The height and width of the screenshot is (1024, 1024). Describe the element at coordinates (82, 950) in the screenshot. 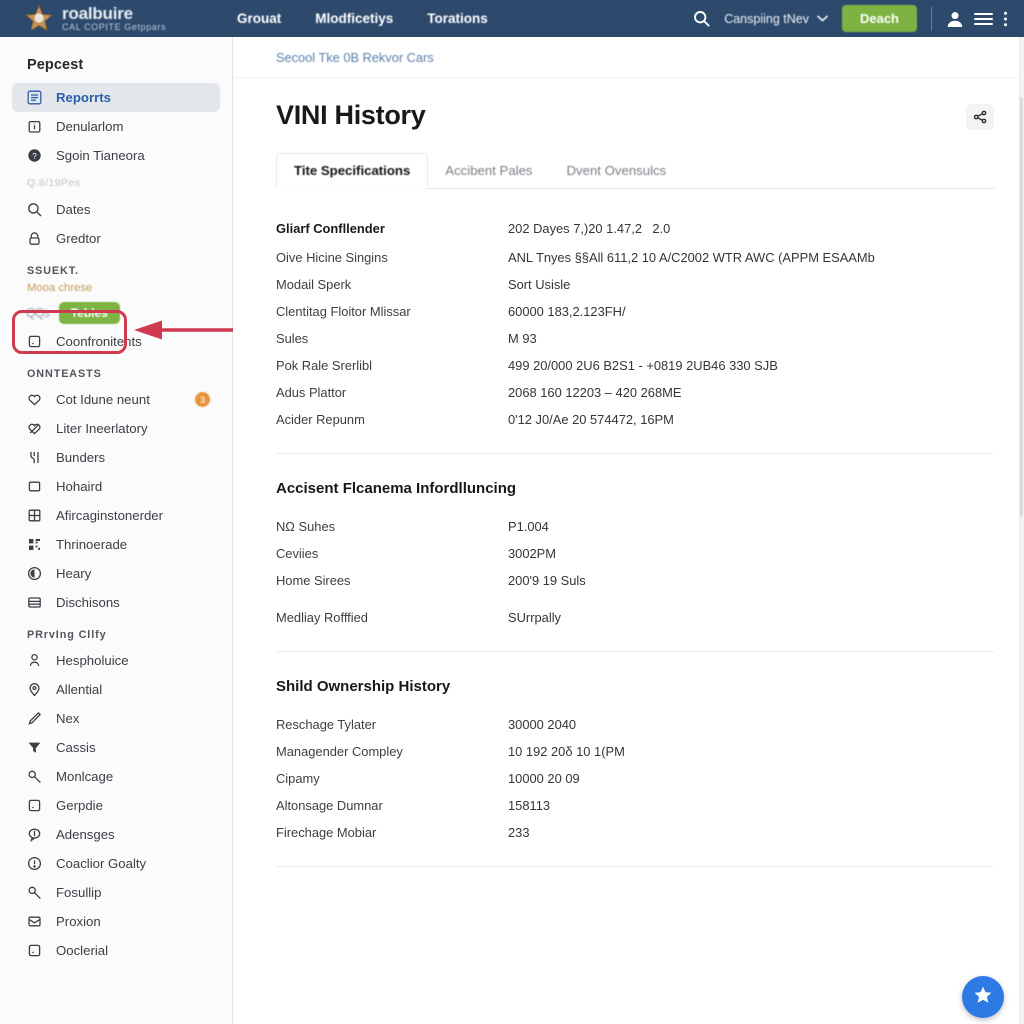

I see `sidebar-item-label: Ooclerial` at that location.